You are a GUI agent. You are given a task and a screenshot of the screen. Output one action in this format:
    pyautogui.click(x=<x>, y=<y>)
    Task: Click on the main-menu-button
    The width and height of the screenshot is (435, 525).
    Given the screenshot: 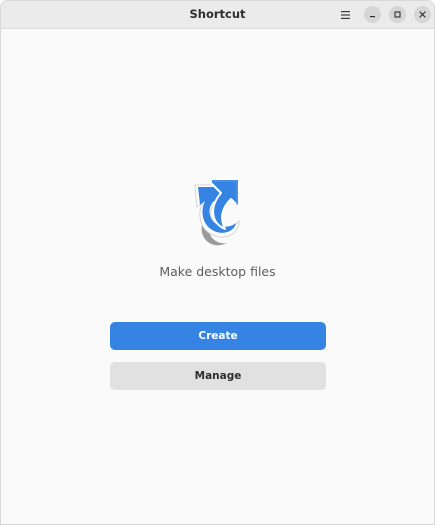 What is the action you would take?
    pyautogui.click(x=345, y=14)
    